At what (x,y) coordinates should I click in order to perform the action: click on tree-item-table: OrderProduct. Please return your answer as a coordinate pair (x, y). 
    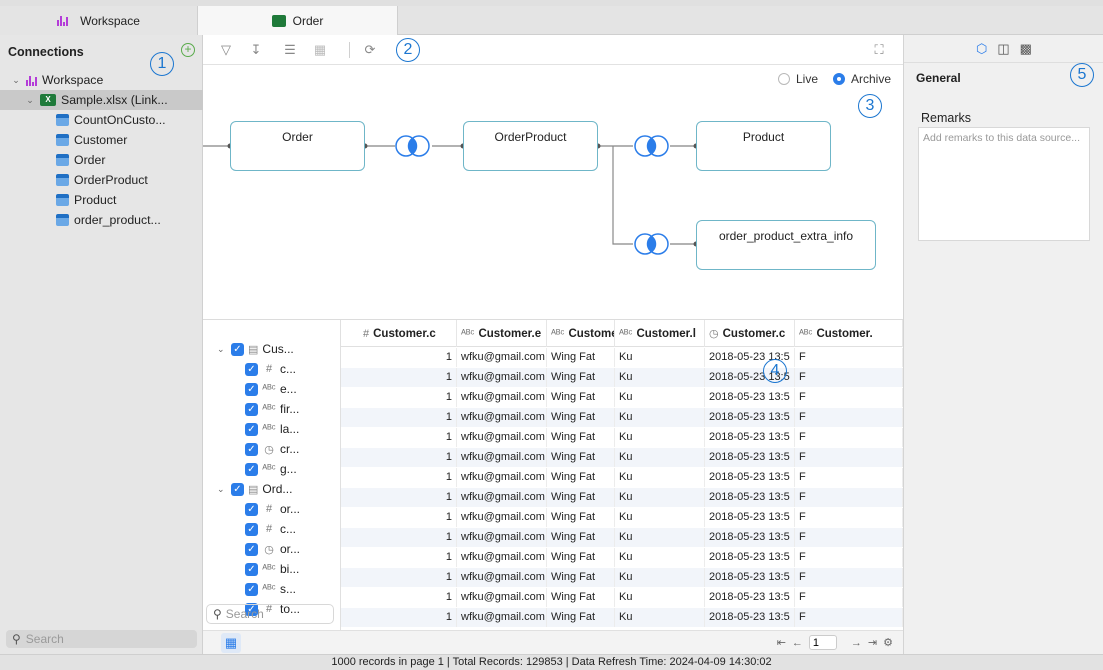
    Looking at the image, I should click on (101, 180).